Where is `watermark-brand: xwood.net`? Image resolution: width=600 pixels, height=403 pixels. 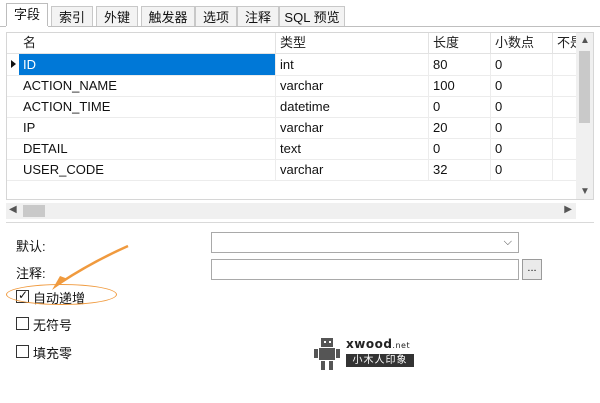
watermark-brand: xwood.net is located at coordinates (378, 344).